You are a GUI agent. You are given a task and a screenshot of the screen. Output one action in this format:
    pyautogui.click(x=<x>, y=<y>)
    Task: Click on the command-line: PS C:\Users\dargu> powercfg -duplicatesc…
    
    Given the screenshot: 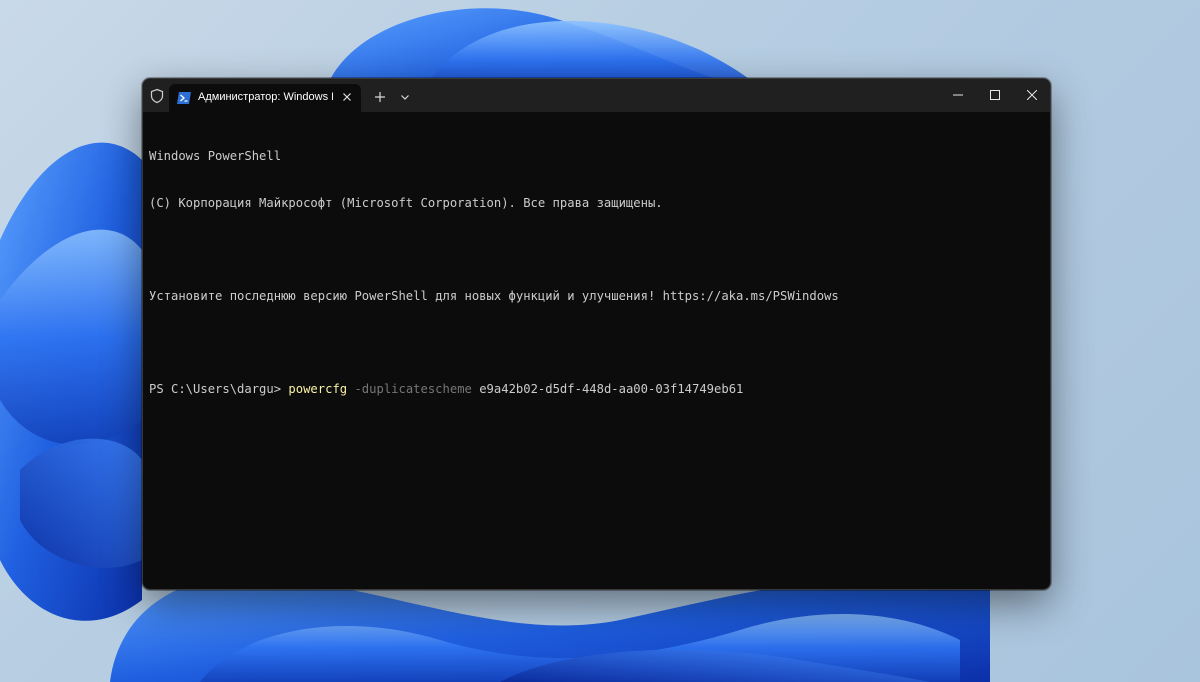 What is the action you would take?
    pyautogui.click(x=594, y=390)
    